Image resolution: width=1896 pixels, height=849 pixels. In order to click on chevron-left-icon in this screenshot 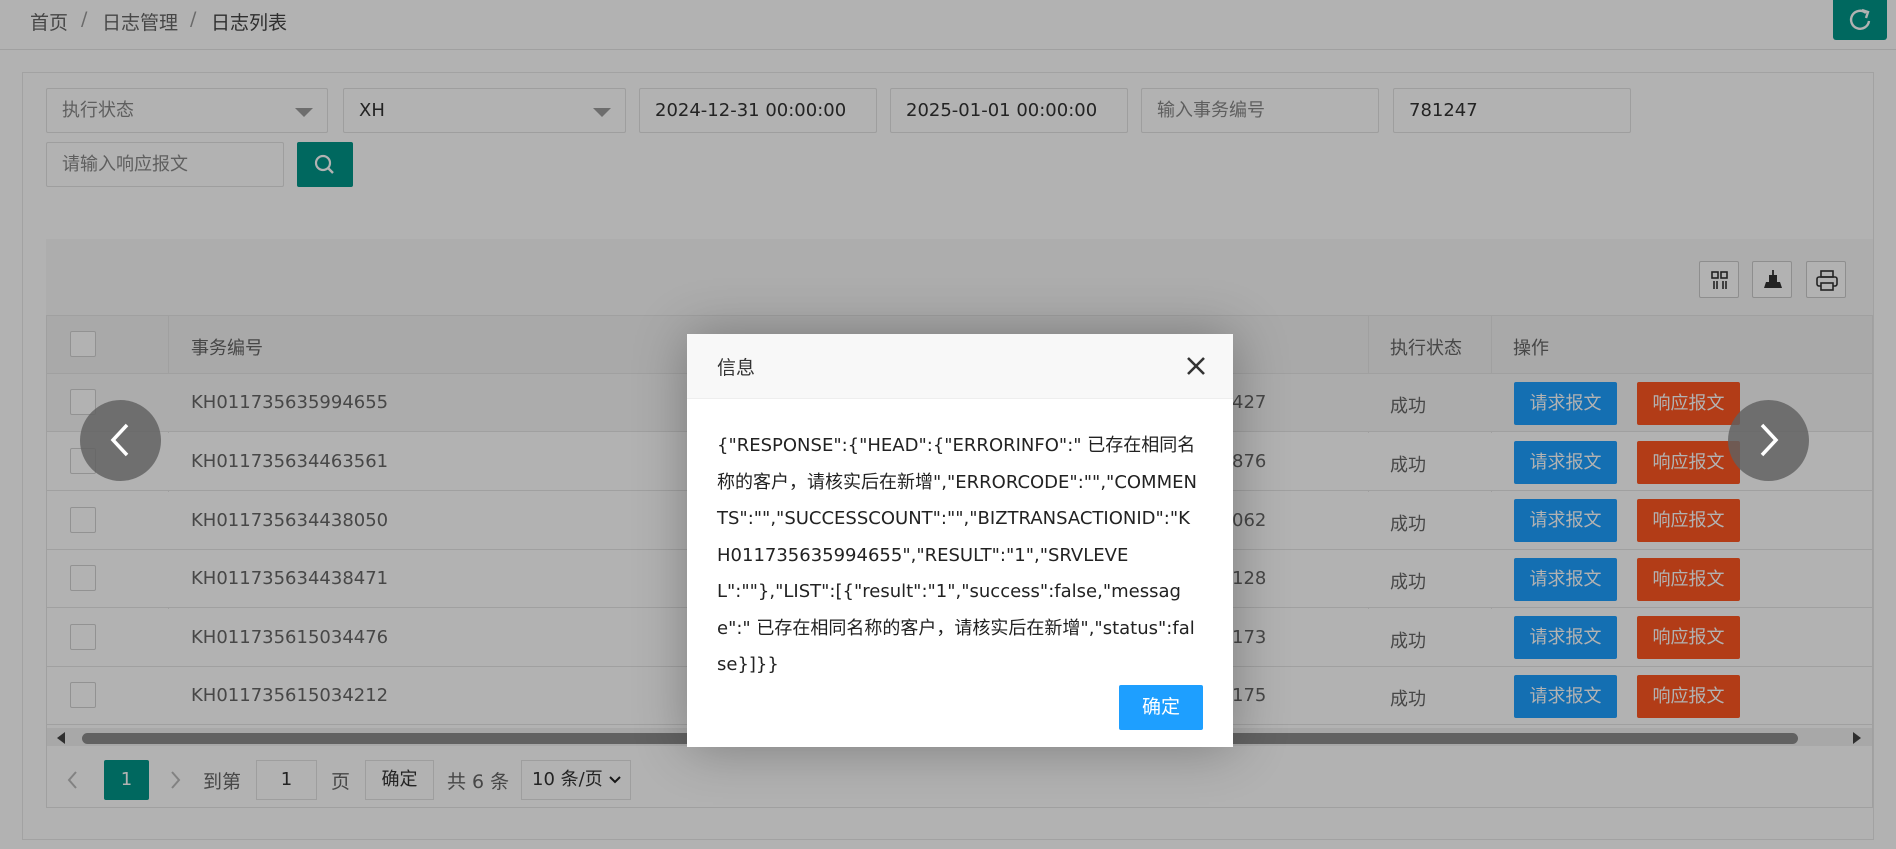, I will do `click(119, 440)`.